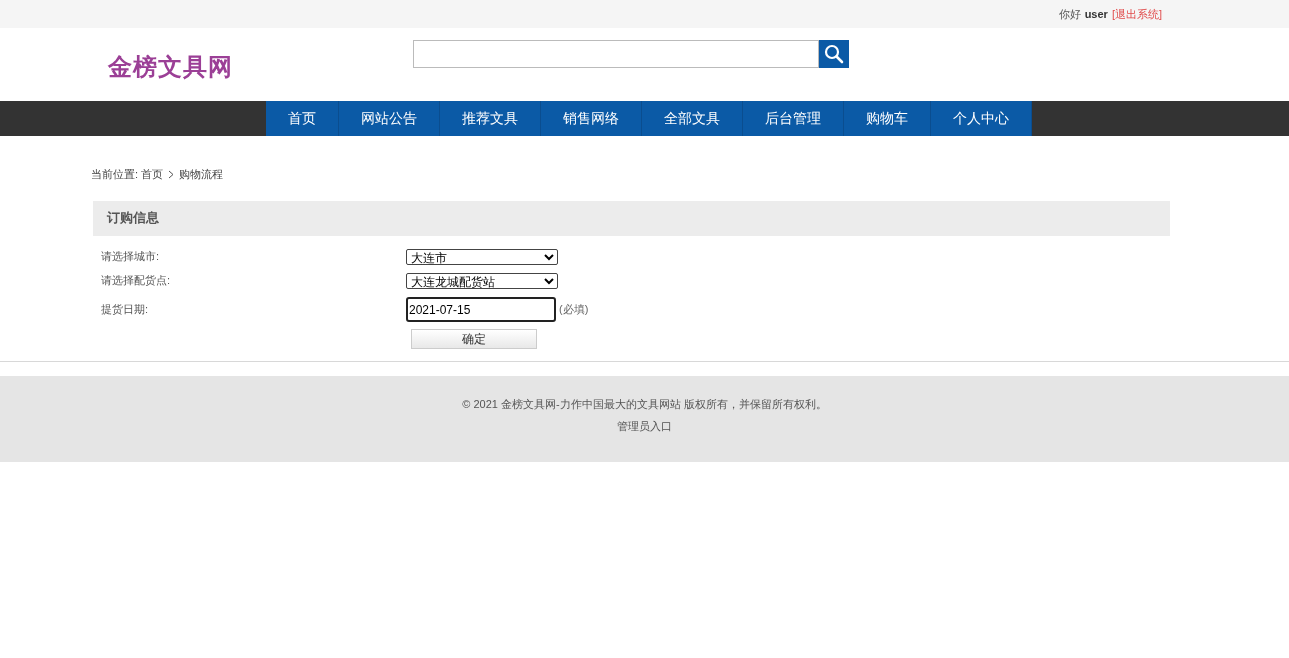 The height and width of the screenshot is (658, 1289). What do you see at coordinates (1069, 14) in the screenshot?
I see `greeting-text: 你好` at bounding box center [1069, 14].